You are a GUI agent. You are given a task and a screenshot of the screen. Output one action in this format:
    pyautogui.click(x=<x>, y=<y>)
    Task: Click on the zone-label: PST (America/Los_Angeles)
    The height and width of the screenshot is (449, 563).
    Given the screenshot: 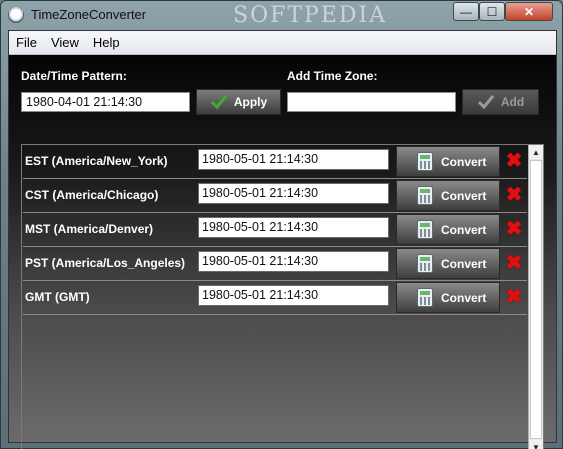 What is the action you would take?
    pyautogui.click(x=105, y=263)
    